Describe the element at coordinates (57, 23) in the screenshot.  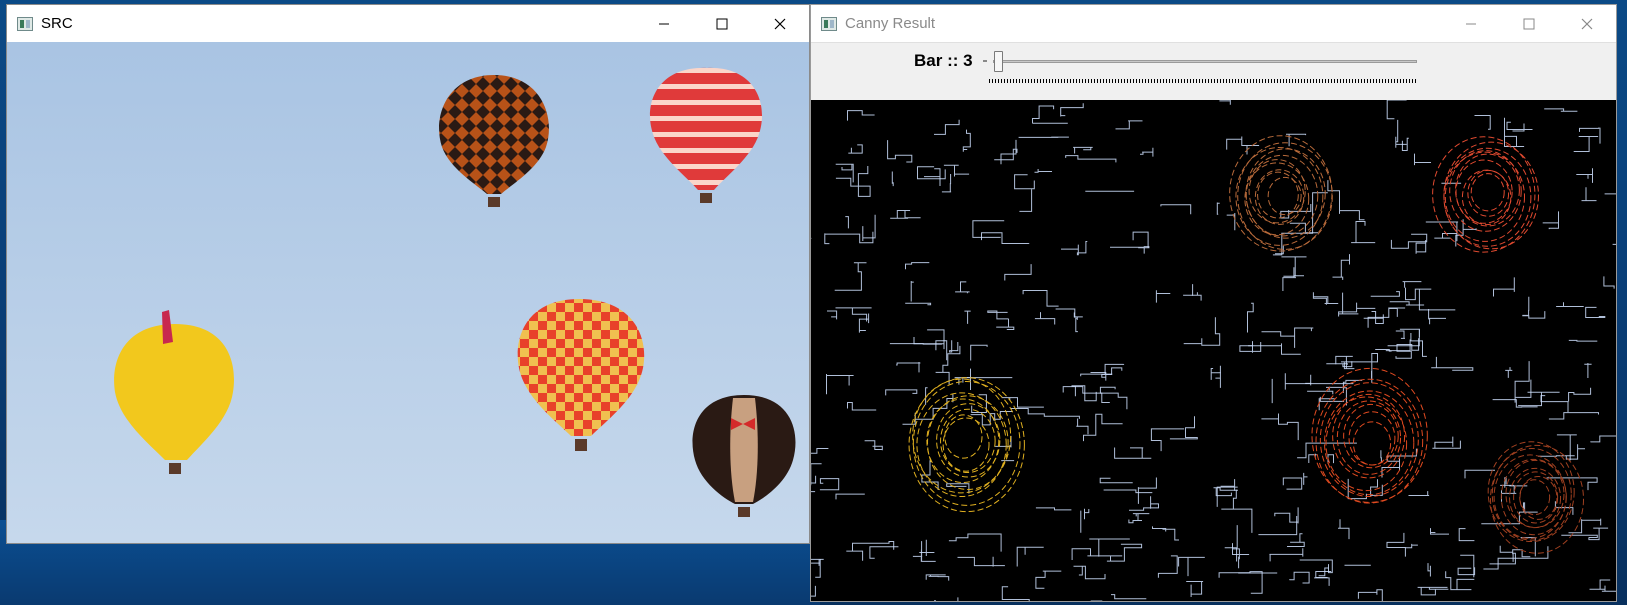
I see `src-window-title: SRC` at that location.